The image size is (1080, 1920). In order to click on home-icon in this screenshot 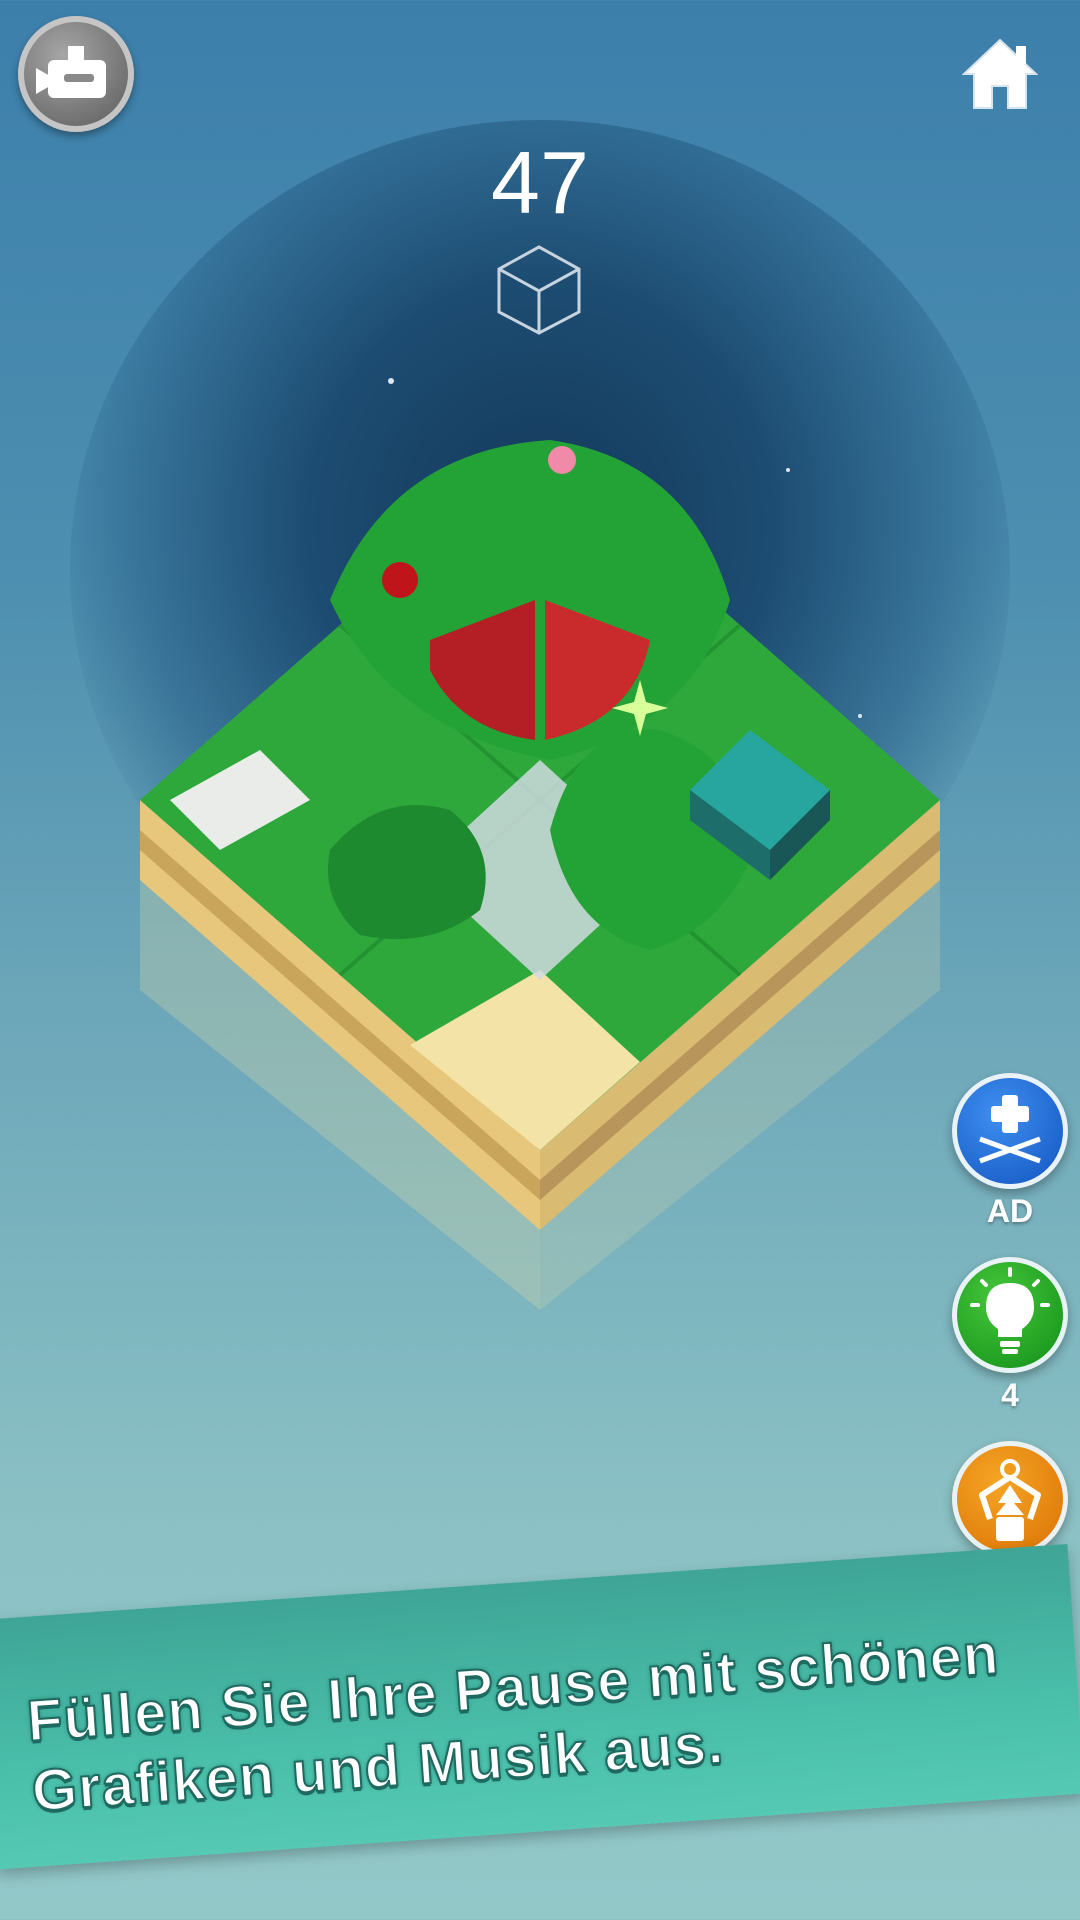, I will do `click(1000, 73)`.